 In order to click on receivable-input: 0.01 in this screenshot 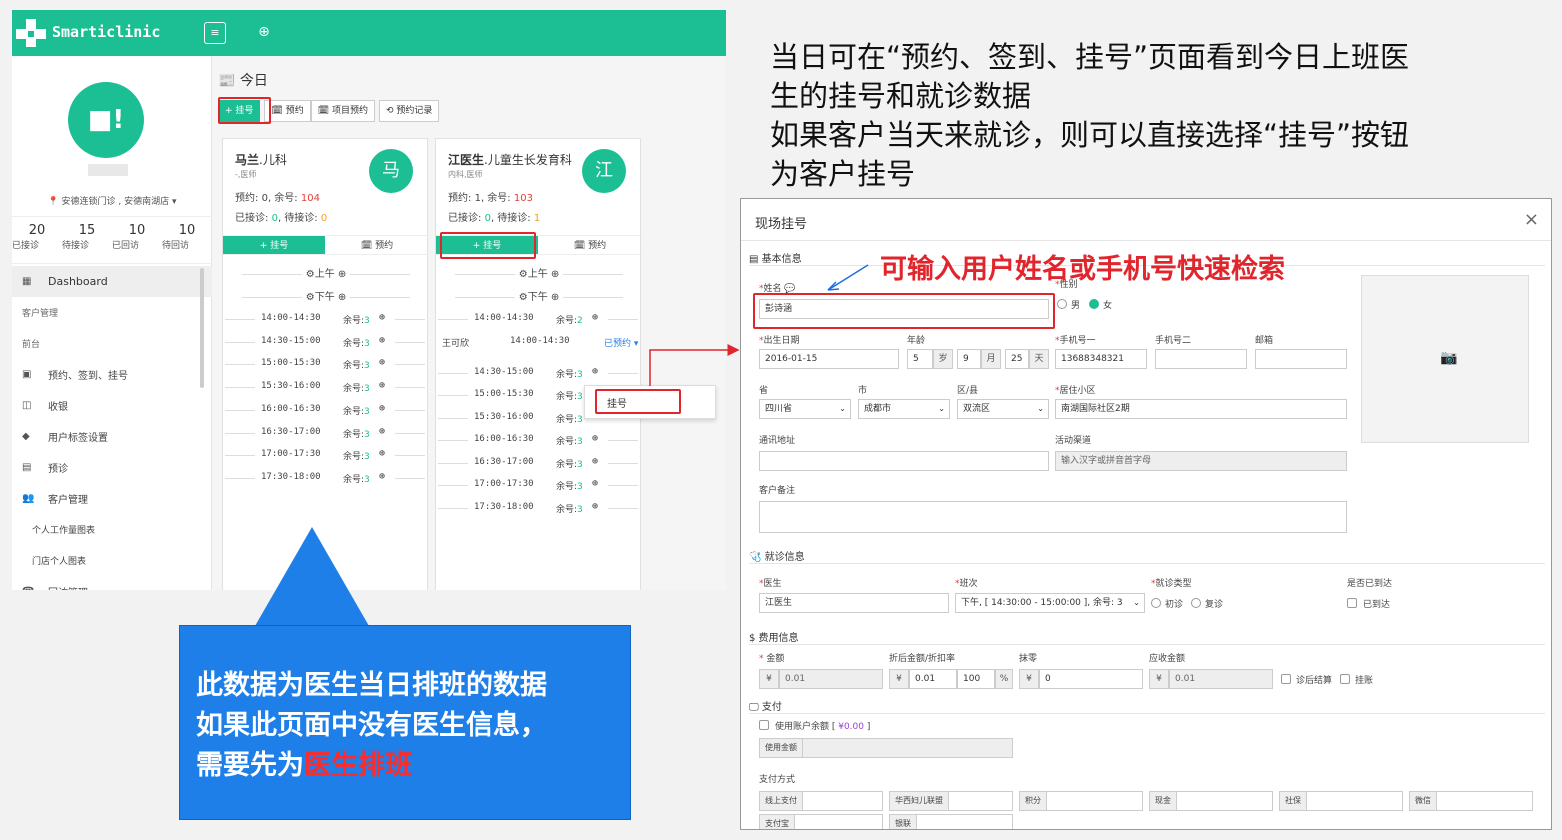, I will do `click(1221, 679)`.